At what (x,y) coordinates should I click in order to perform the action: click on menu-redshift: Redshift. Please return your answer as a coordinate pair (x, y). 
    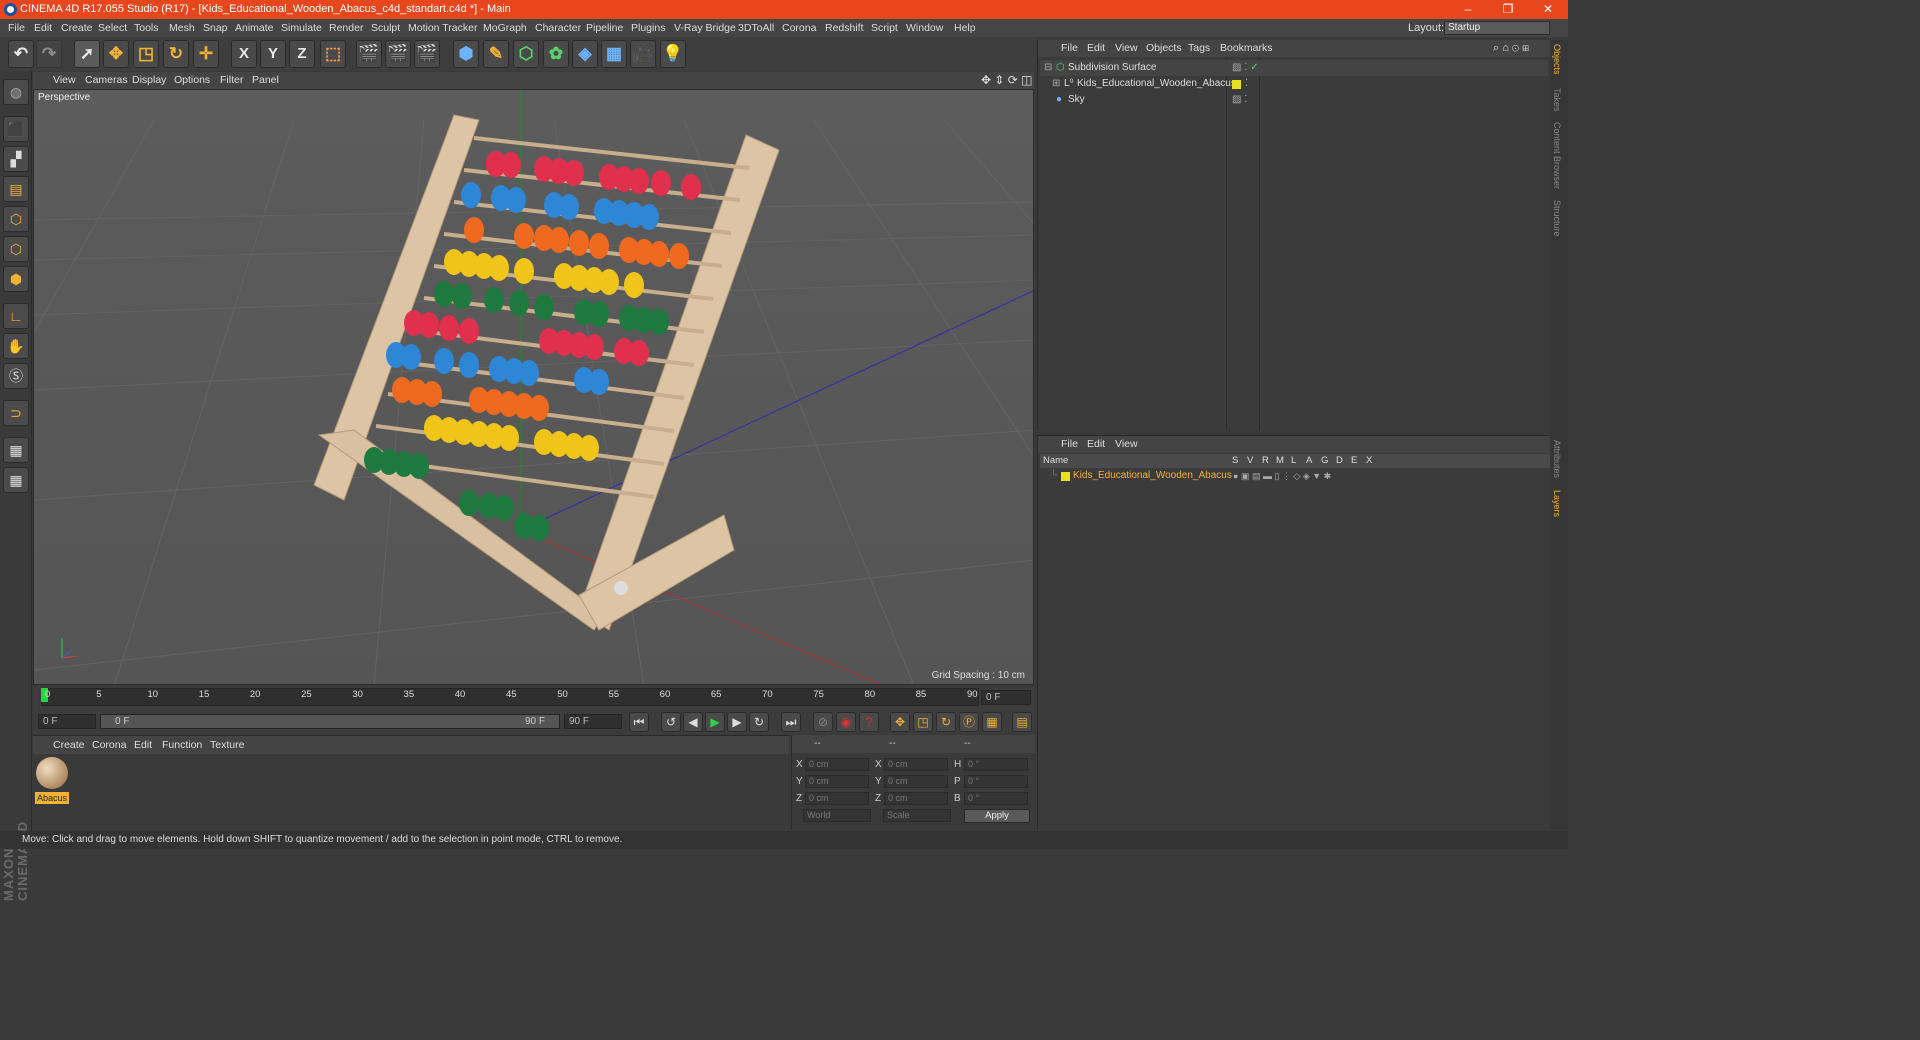
    Looking at the image, I should click on (844, 28).